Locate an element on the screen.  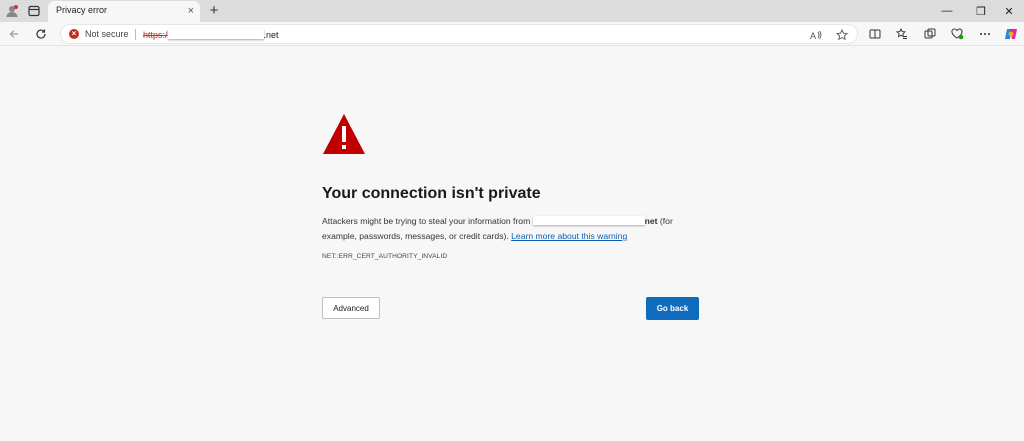
address-bar: × Not secure https:/ .net A is located at coordinates (459, 34).